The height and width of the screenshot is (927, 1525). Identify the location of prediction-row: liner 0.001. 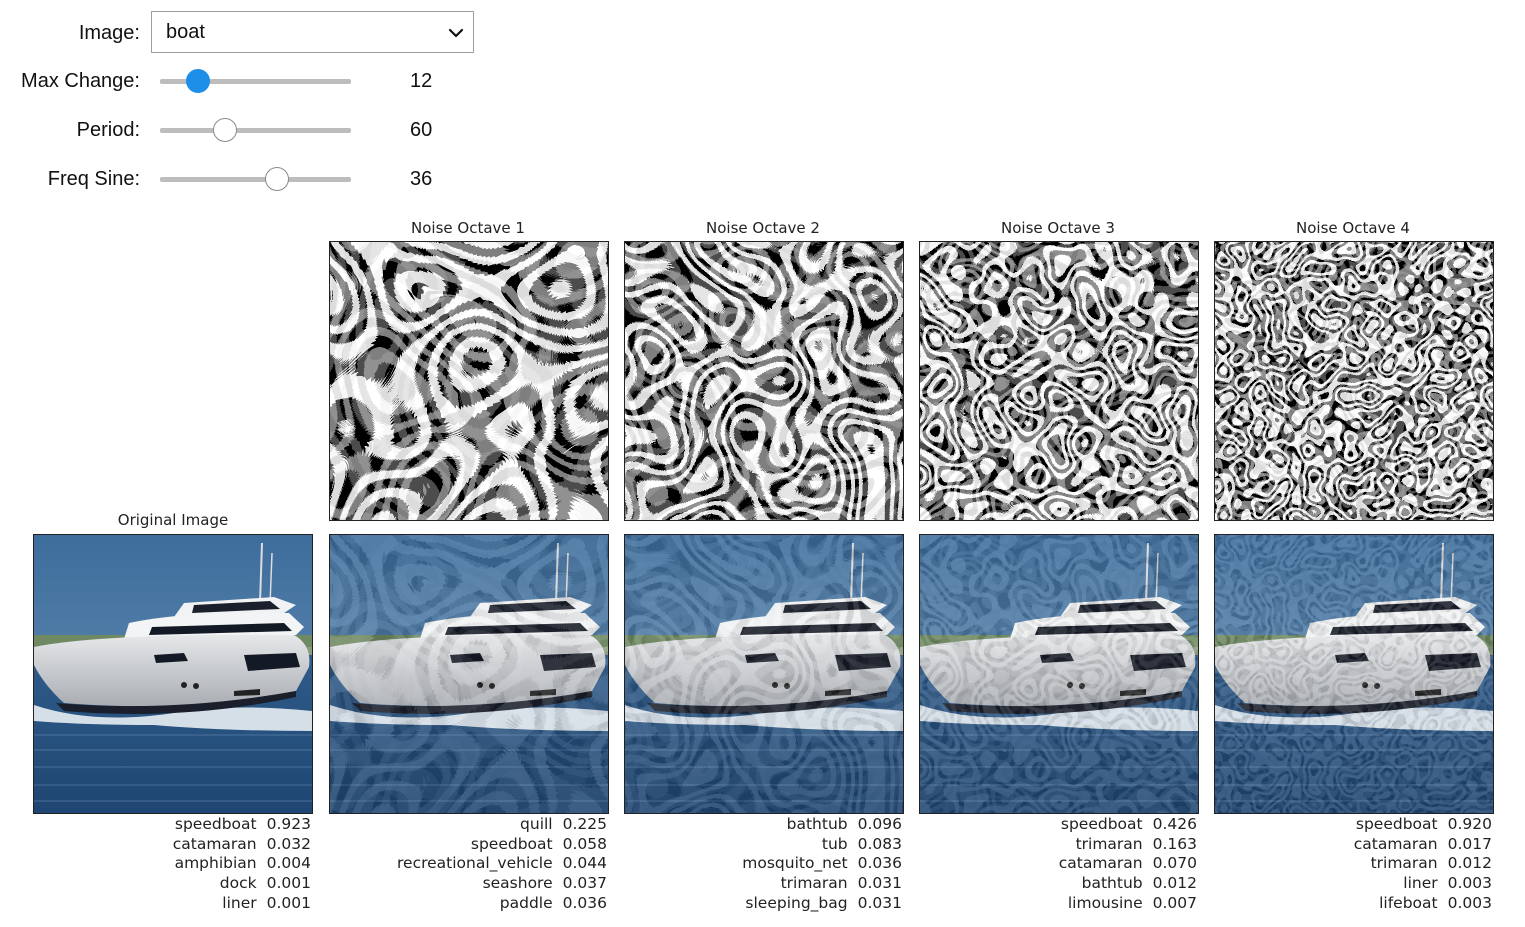
(161, 904).